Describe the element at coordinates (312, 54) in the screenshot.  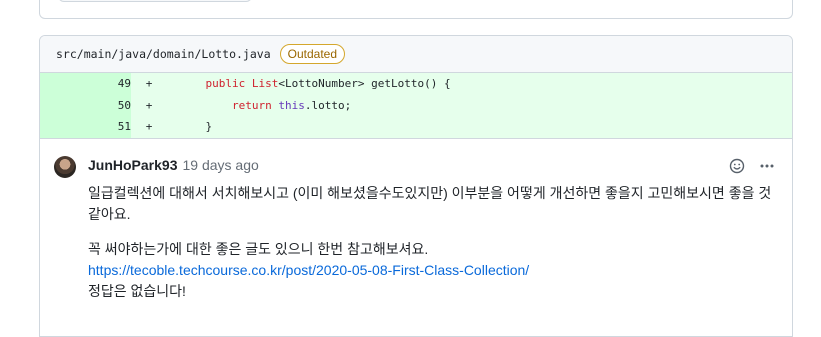
I see `outdated-badge: Outdated` at that location.